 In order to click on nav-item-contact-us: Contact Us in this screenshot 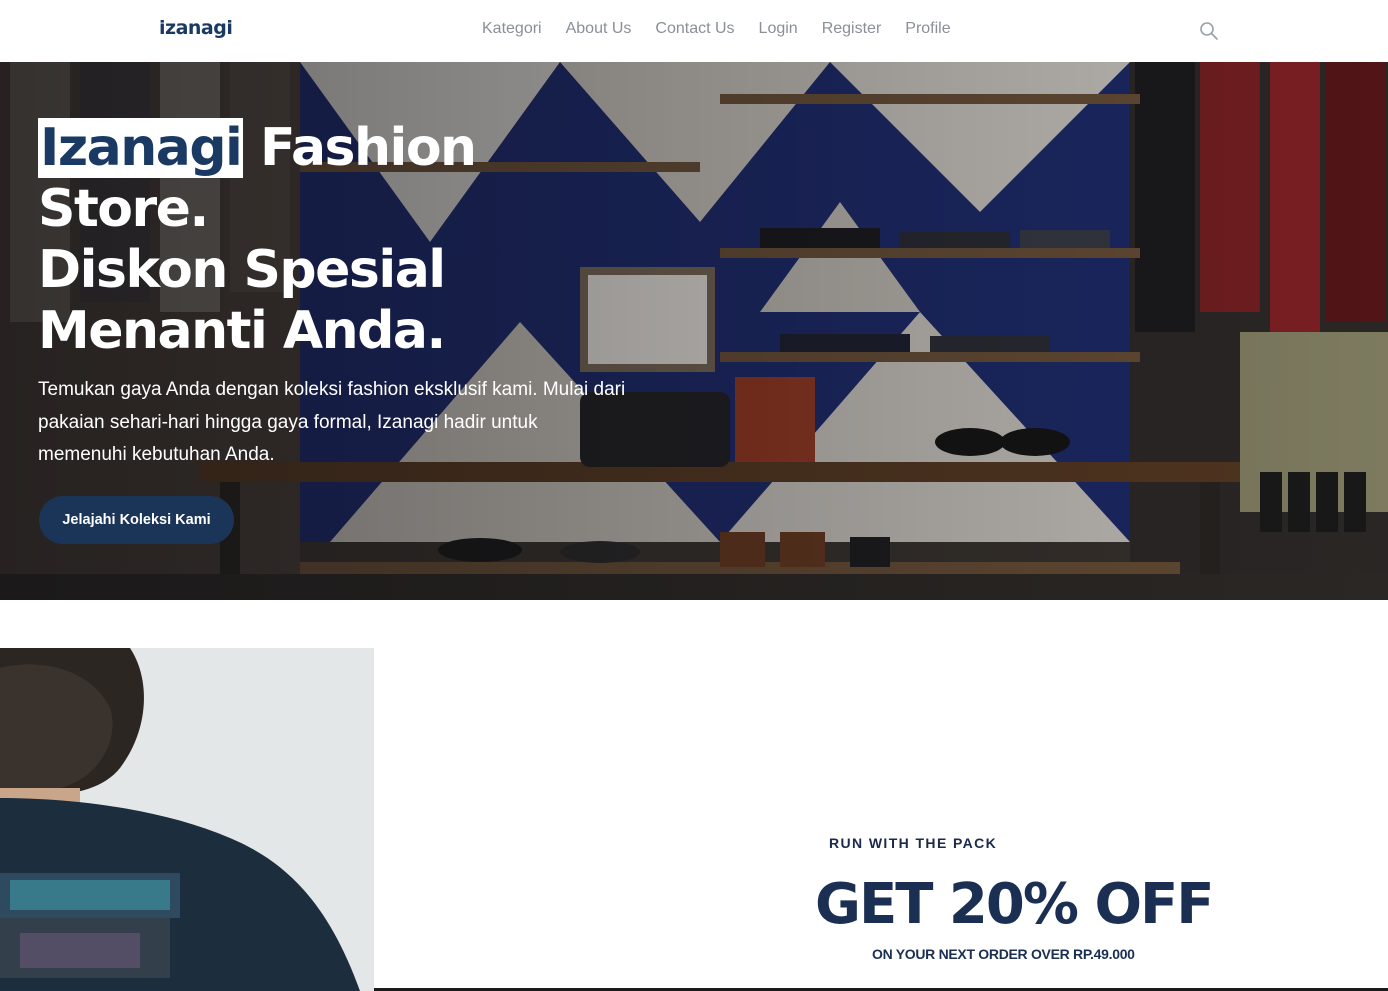, I will do `click(694, 29)`.